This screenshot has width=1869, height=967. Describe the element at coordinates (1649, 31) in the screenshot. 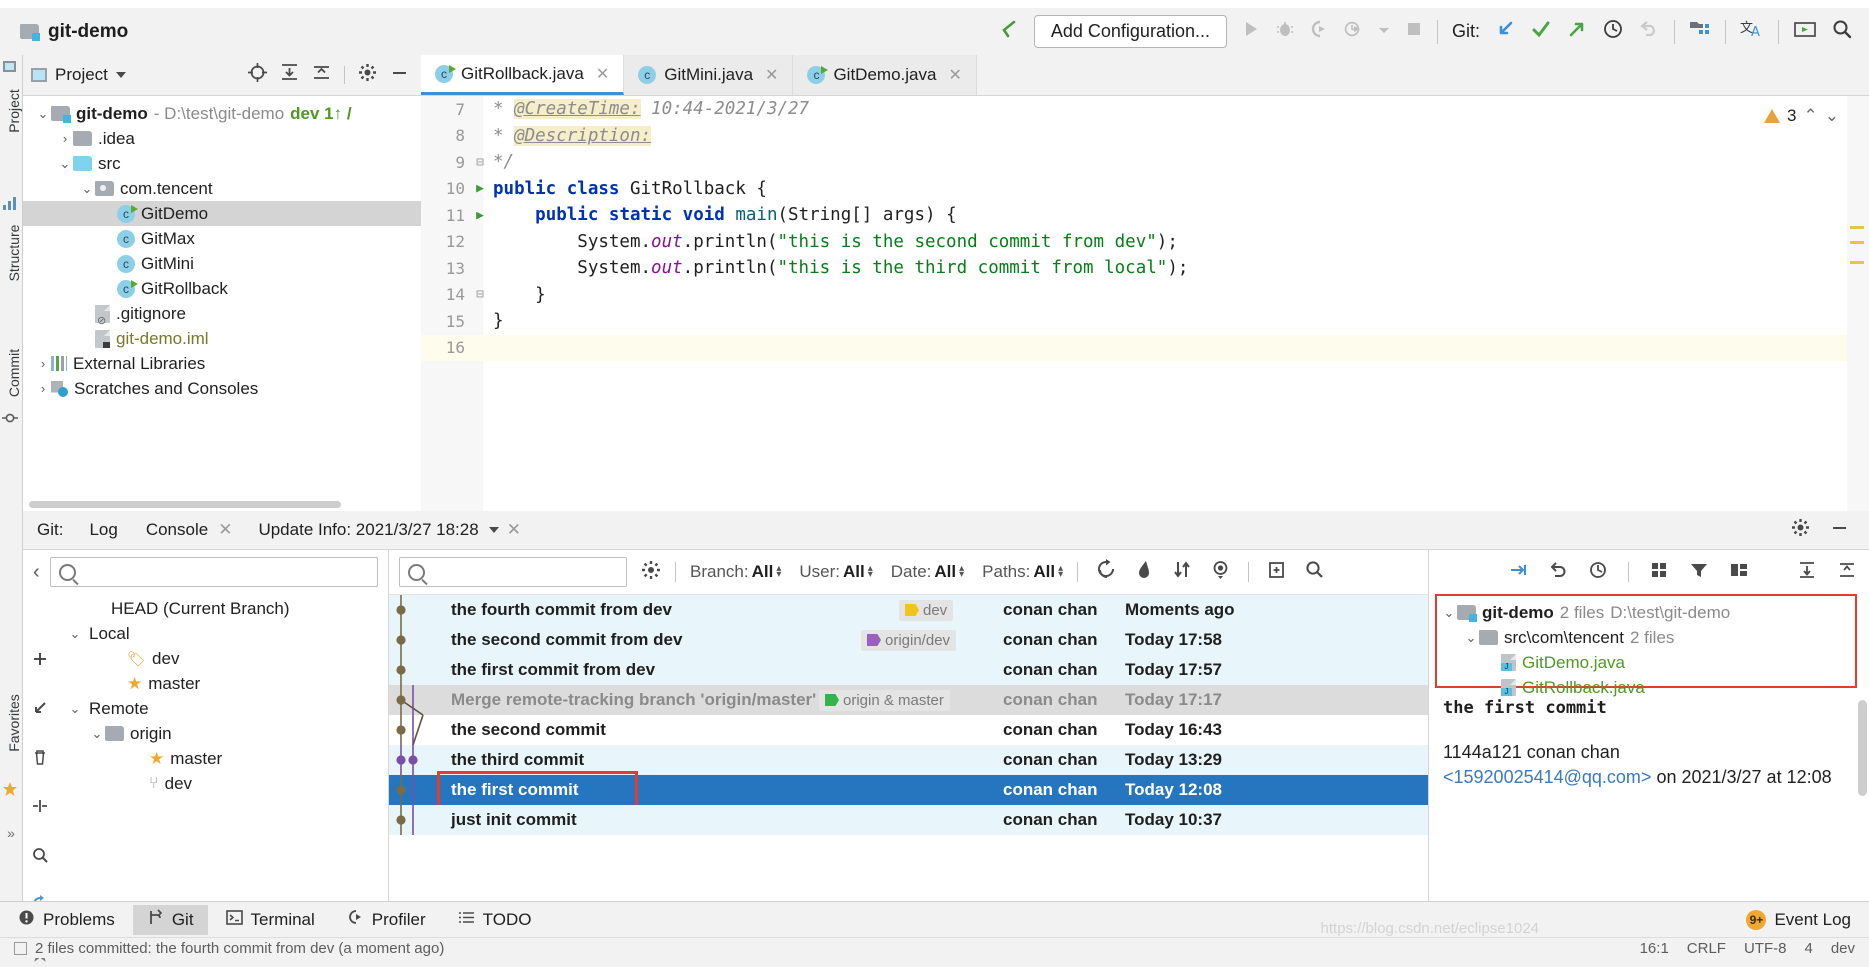

I see `rollback-icon` at that location.